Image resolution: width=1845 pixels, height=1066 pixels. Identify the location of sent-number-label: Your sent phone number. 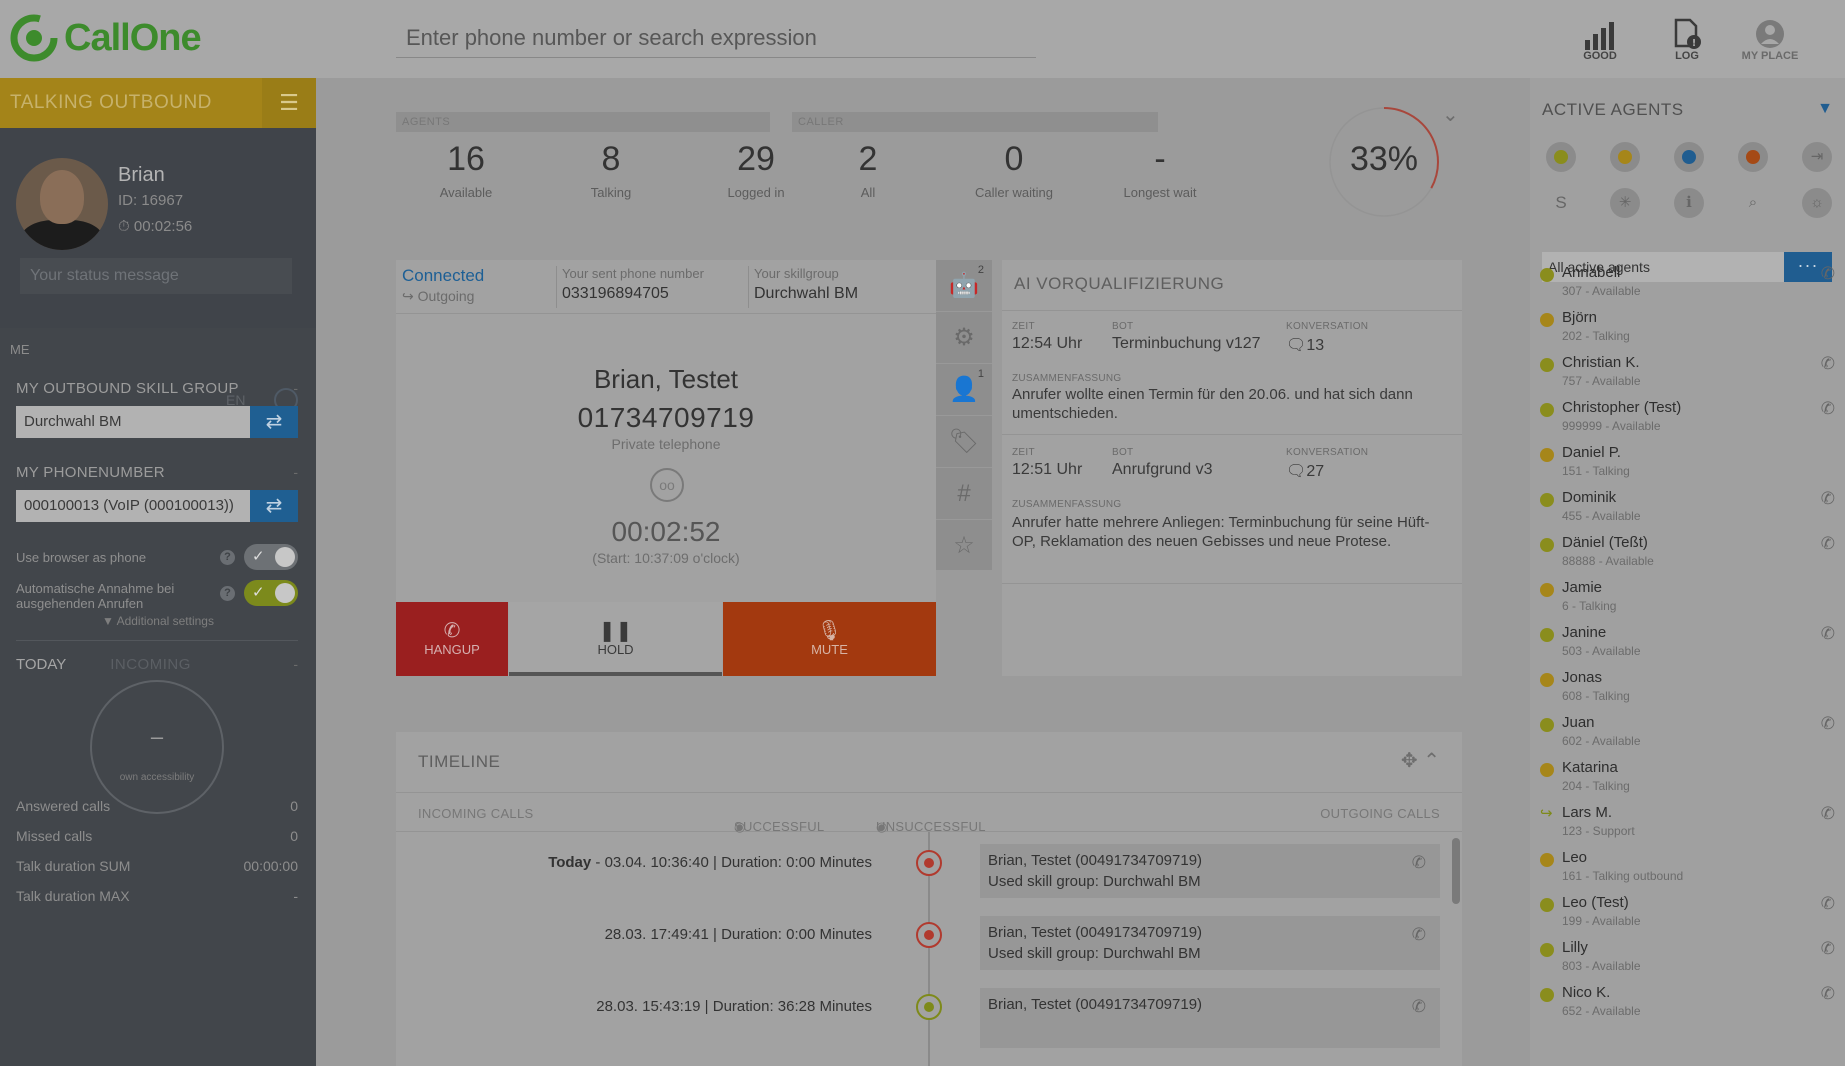
(633, 273).